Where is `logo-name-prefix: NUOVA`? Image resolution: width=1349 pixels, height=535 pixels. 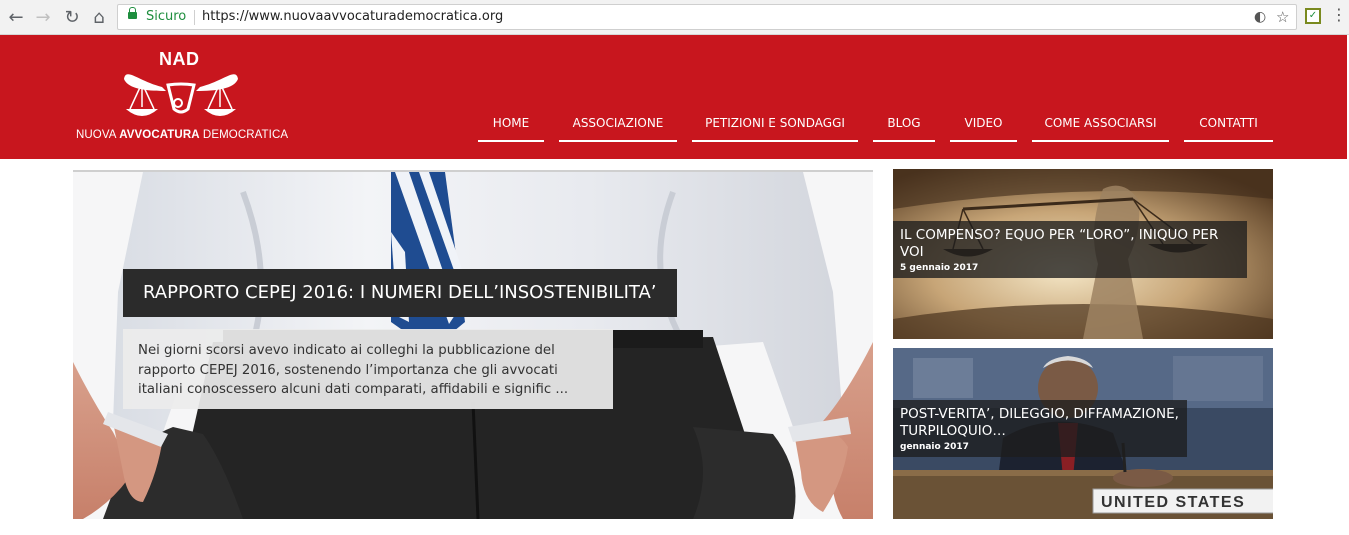 logo-name-prefix: NUOVA is located at coordinates (98, 135).